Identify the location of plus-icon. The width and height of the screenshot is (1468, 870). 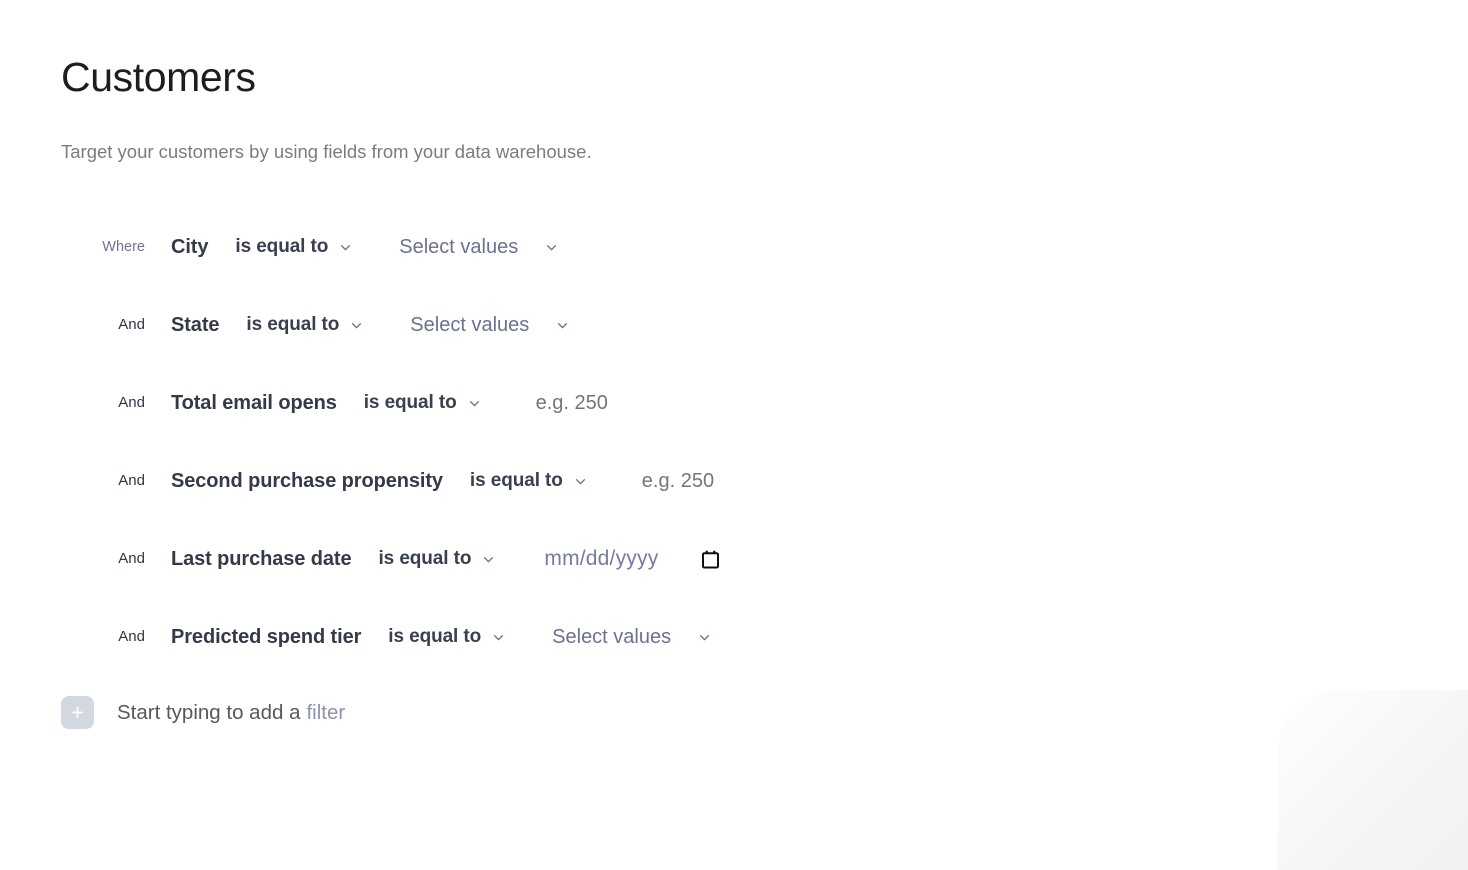
(77, 712).